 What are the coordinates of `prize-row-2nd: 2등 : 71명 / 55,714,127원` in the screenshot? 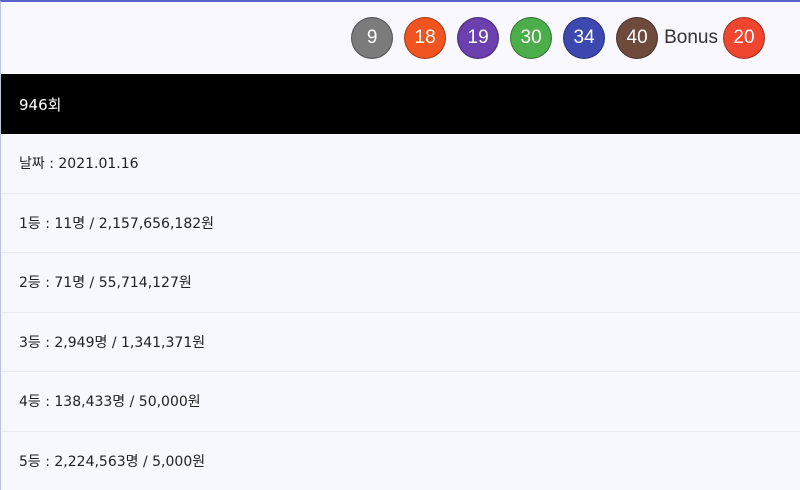 It's located at (400, 283).